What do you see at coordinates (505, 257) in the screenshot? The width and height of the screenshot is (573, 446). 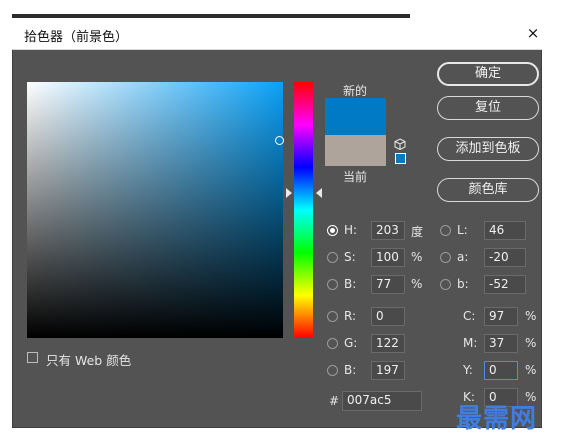 I see `a-input: -20` at bounding box center [505, 257].